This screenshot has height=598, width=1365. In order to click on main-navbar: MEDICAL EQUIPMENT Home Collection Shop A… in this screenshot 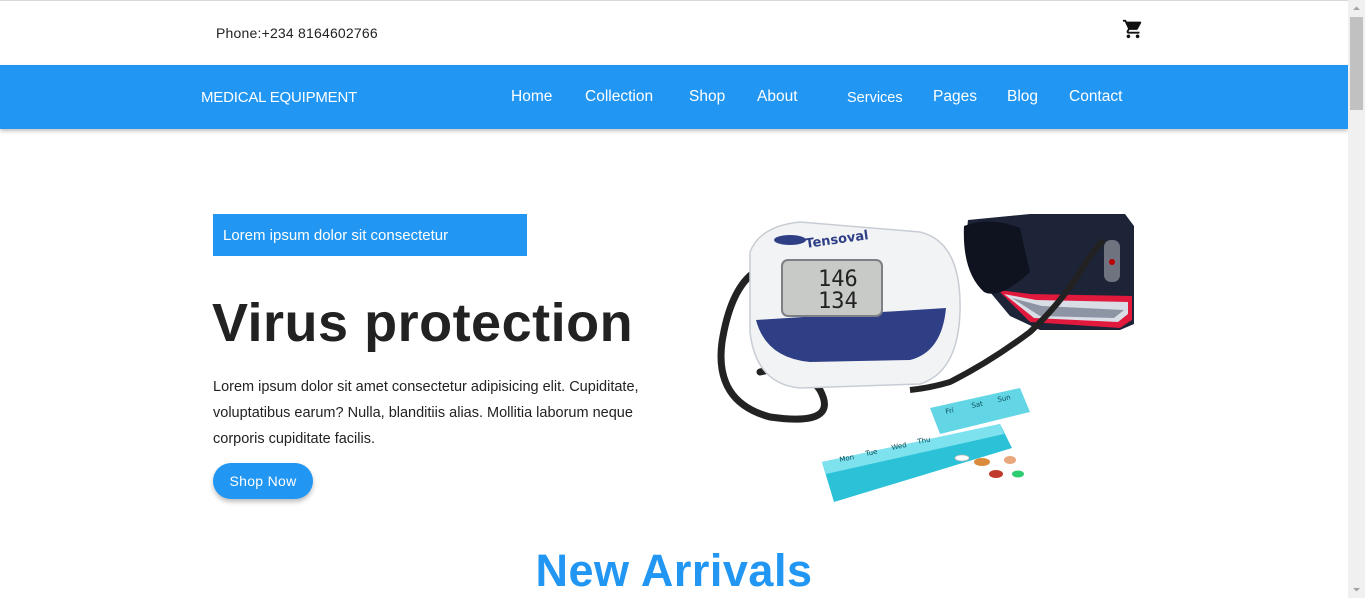, I will do `click(674, 97)`.